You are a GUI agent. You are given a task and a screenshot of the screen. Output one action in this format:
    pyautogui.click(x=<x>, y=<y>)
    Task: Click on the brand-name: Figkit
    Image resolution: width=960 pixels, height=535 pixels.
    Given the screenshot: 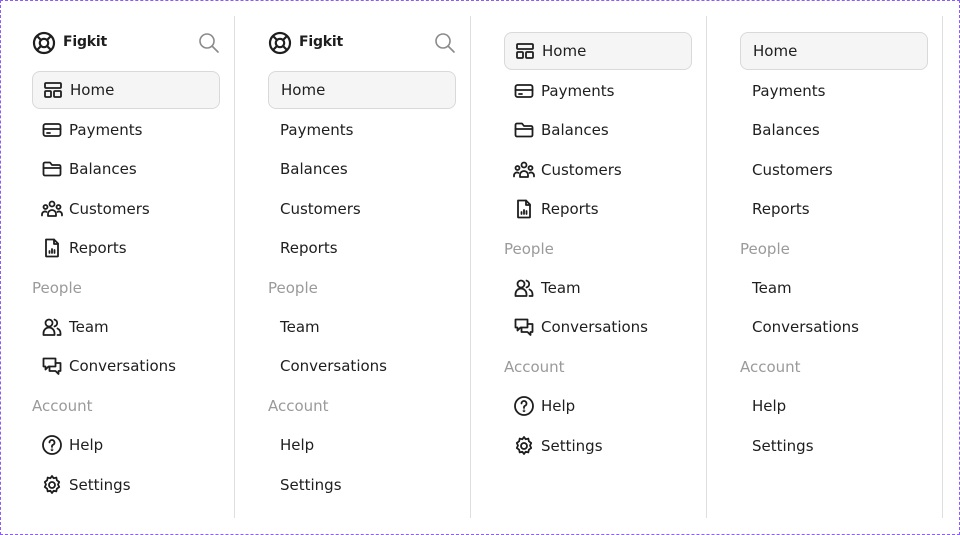 What is the action you would take?
    pyautogui.click(x=321, y=42)
    